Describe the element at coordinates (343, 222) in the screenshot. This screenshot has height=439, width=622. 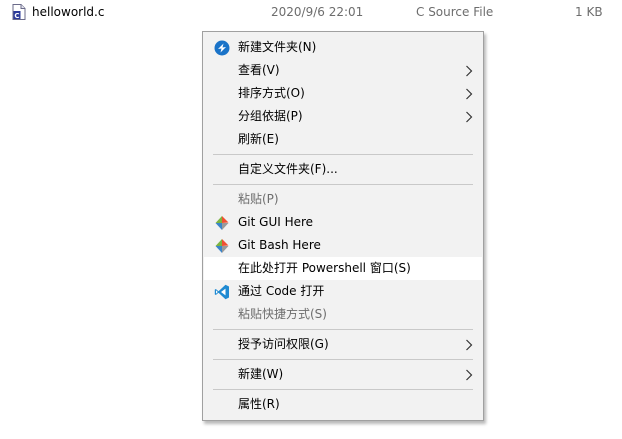
I see `menu-item-git-gui: Git GUI Here` at that location.